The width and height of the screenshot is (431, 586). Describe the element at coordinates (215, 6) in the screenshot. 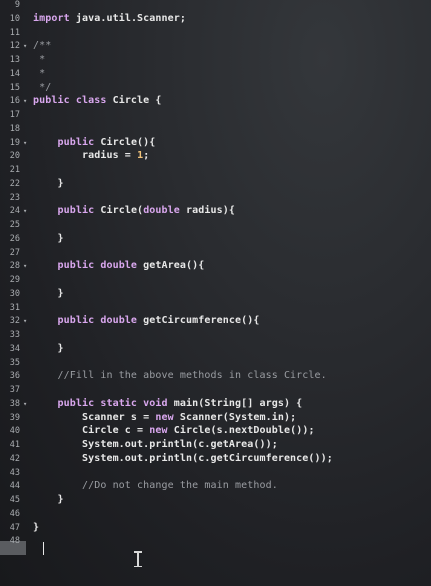

I see `code-line: 9` at that location.